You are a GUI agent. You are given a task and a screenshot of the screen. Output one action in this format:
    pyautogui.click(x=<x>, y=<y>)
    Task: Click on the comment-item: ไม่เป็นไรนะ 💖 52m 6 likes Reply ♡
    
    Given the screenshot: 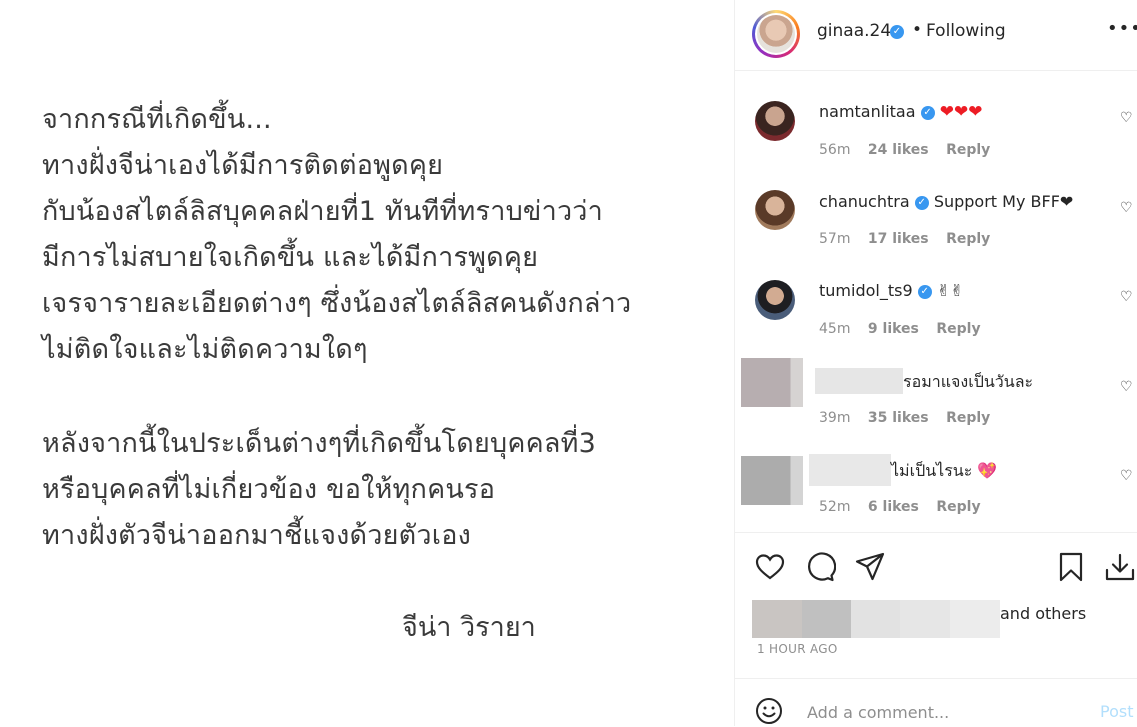 What is the action you would take?
    pyautogui.click(x=936, y=493)
    